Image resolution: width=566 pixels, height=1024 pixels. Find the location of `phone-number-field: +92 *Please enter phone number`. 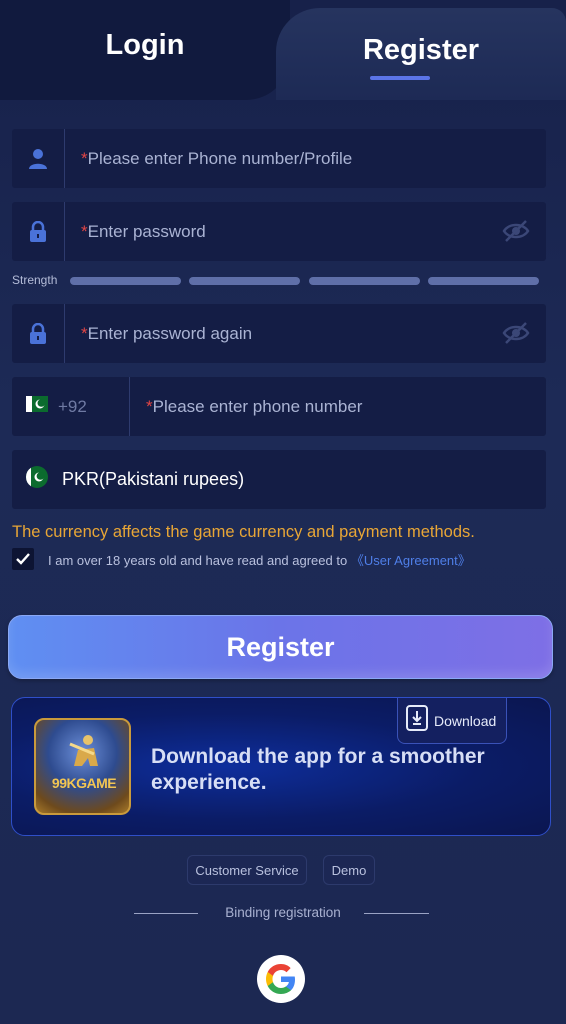

phone-number-field: +92 *Please enter phone number is located at coordinates (279, 406).